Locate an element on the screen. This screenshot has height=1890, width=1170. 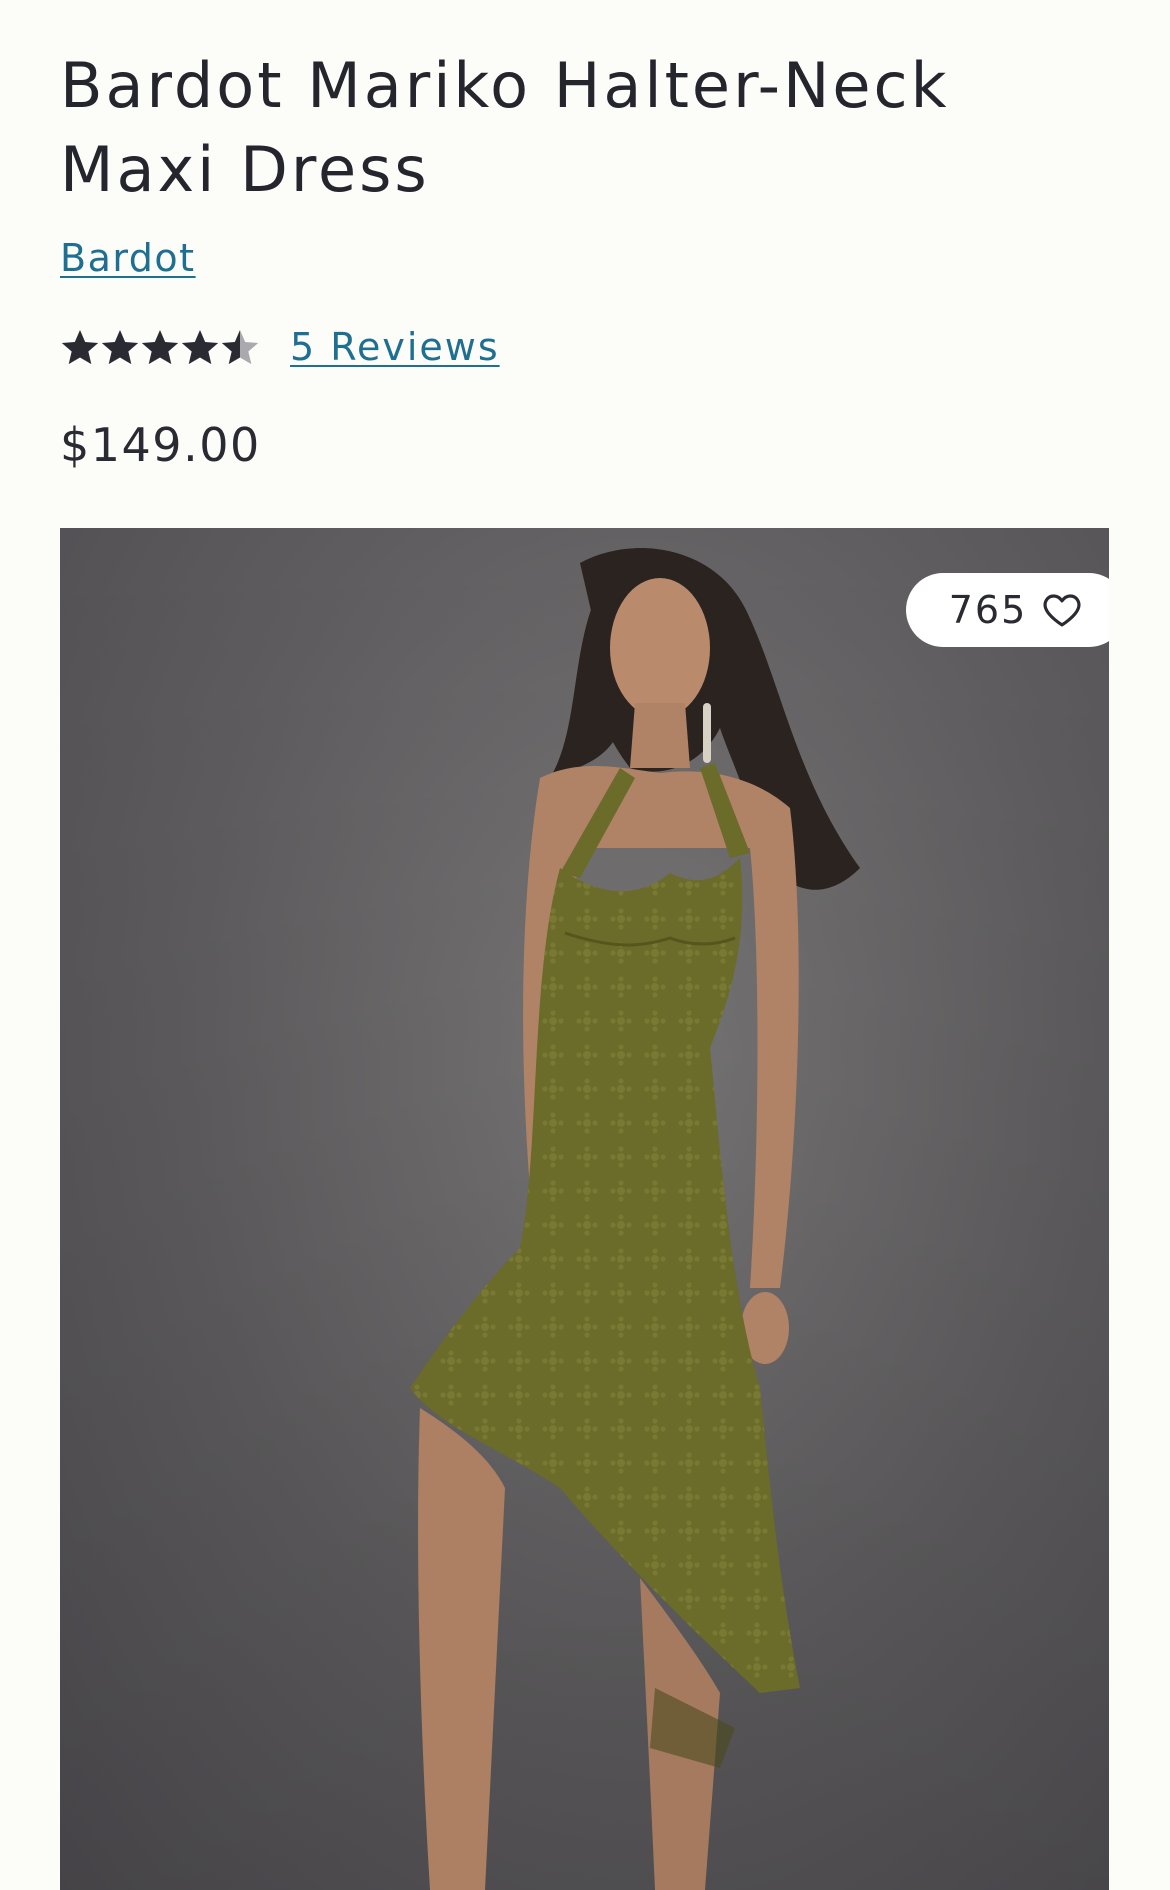
product-title: Bardot Mariko Halter-Neck Maxi Dress is located at coordinates (560, 128).